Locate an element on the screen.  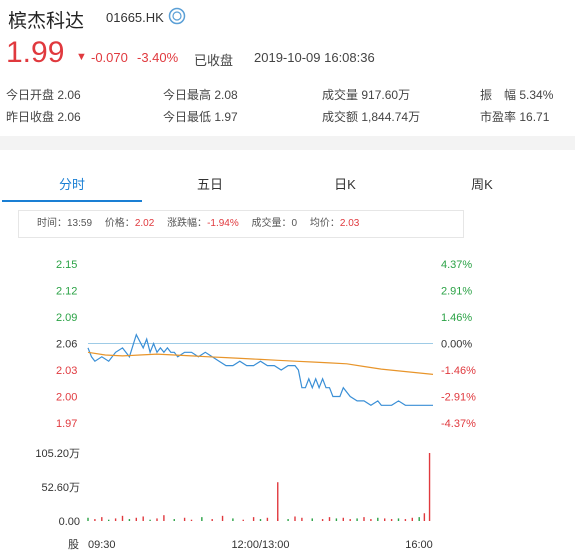
percent-tick-label: 0.00% is located at coordinates (456, 345).